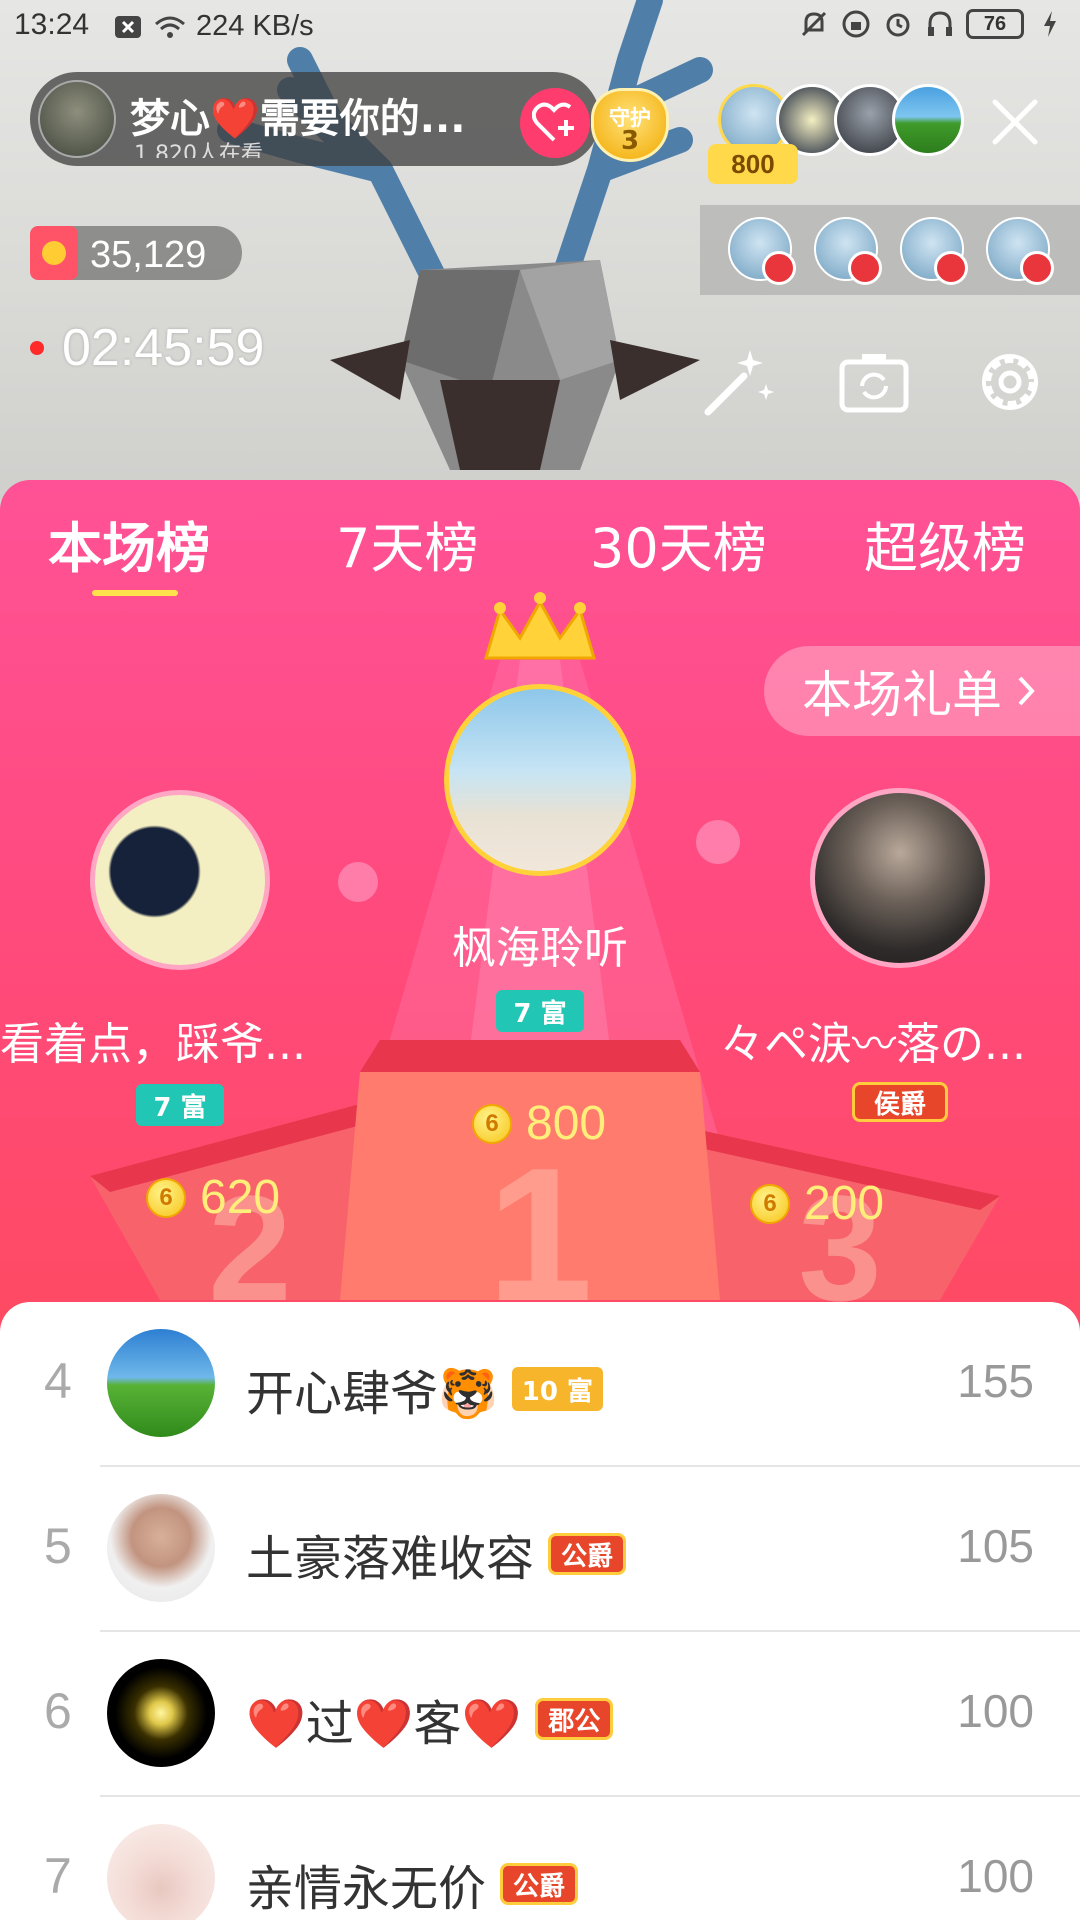 The width and height of the screenshot is (1080, 1920). I want to click on coin-balance: 35,129, so click(136, 253).